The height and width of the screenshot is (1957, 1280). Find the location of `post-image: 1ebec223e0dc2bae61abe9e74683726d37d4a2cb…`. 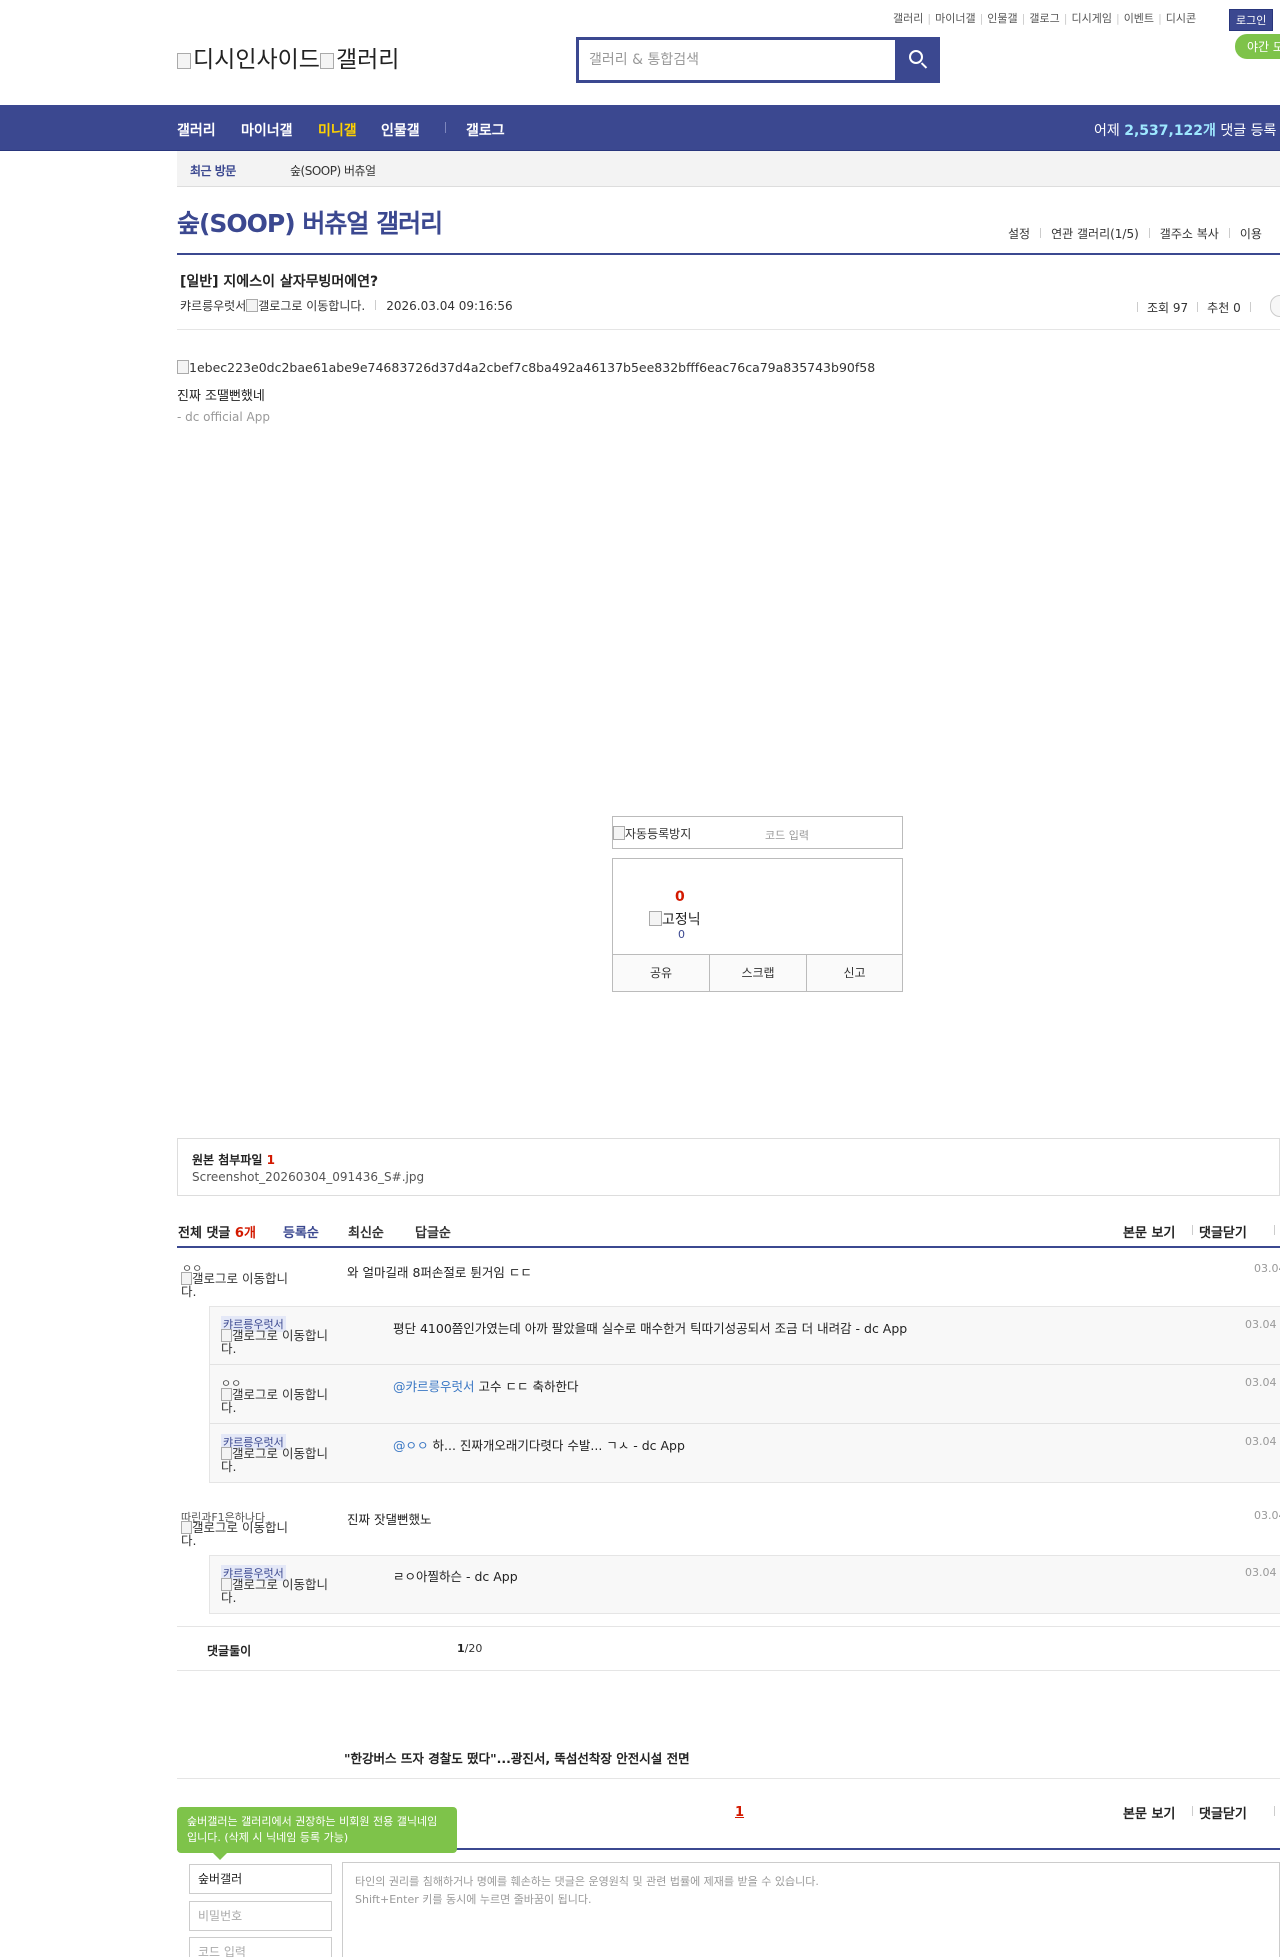

post-image: 1ebec223e0dc2bae61abe9e74683726d37d4a2cb… is located at coordinates (526, 367).